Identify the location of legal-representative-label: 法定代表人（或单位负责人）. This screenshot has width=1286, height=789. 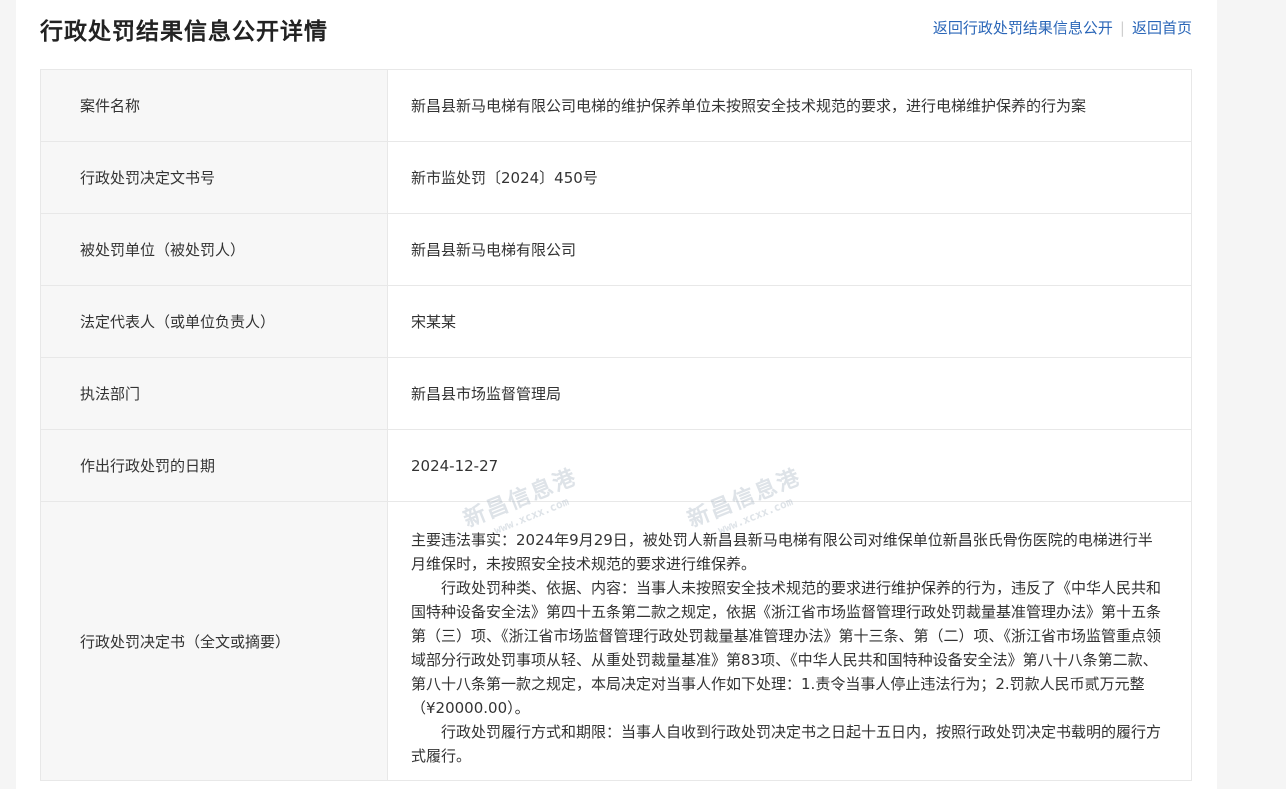
(214, 321).